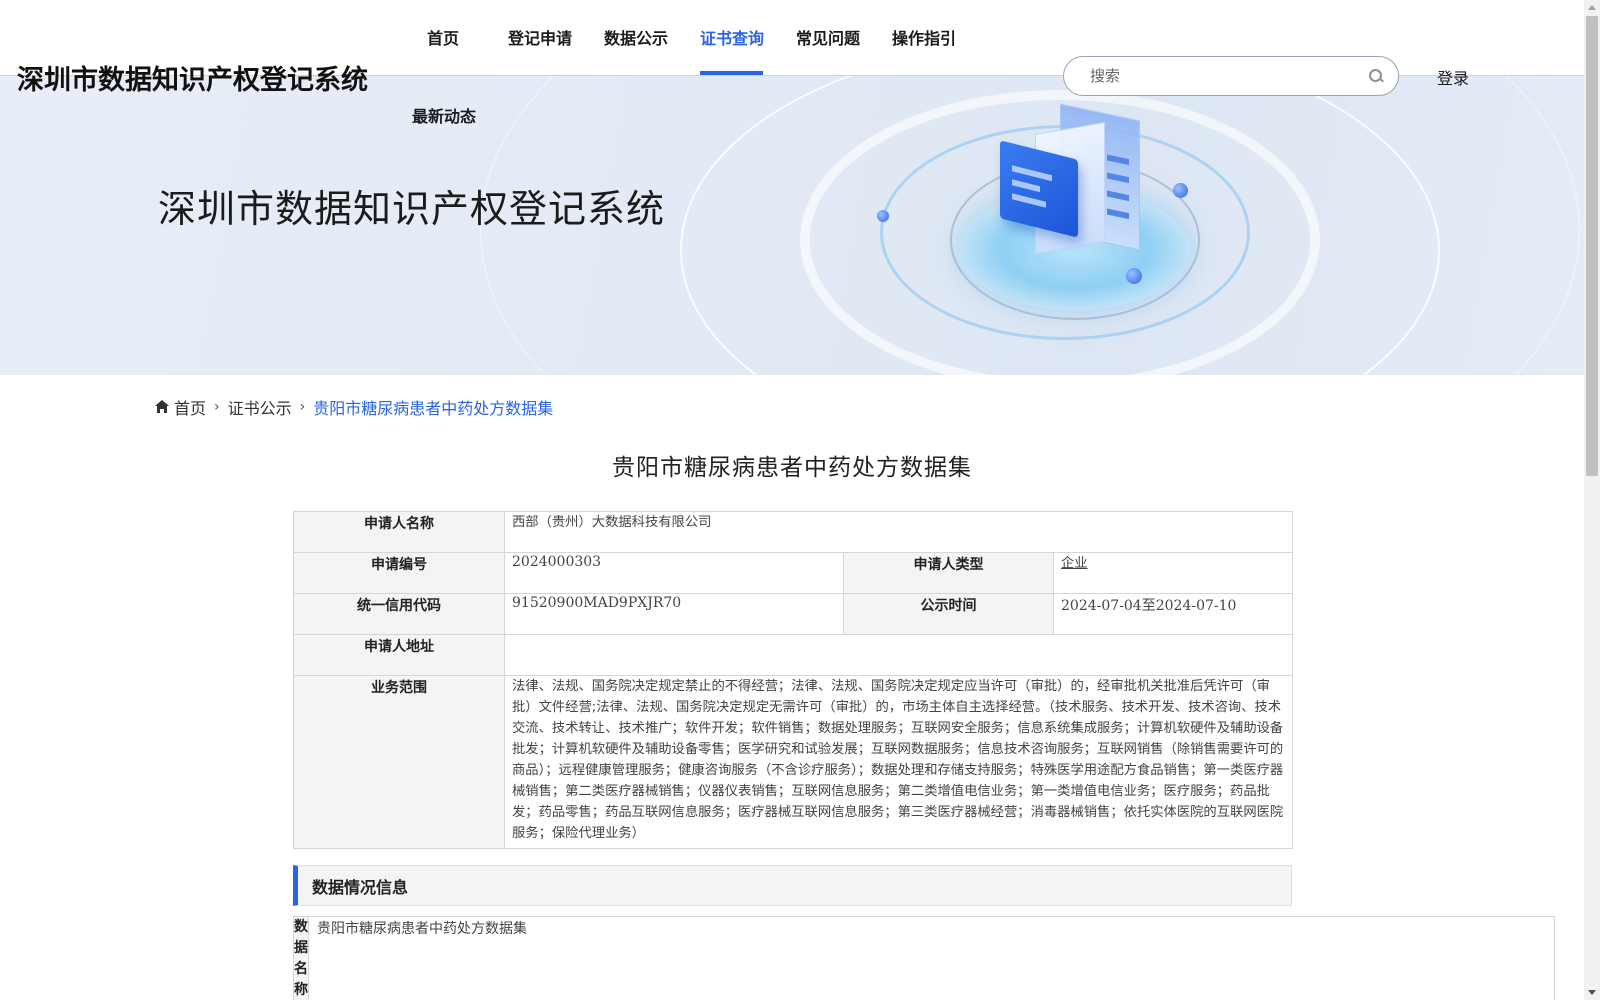 This screenshot has width=1600, height=1000. I want to click on data-info-section-header: 数据情况信息, so click(792, 885).